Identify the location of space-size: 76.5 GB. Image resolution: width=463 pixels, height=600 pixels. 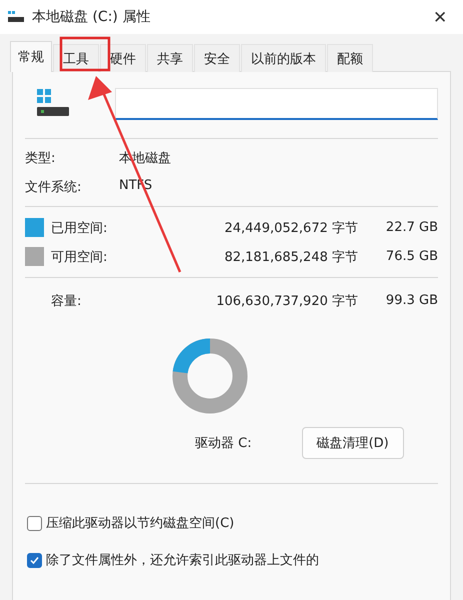
(411, 256).